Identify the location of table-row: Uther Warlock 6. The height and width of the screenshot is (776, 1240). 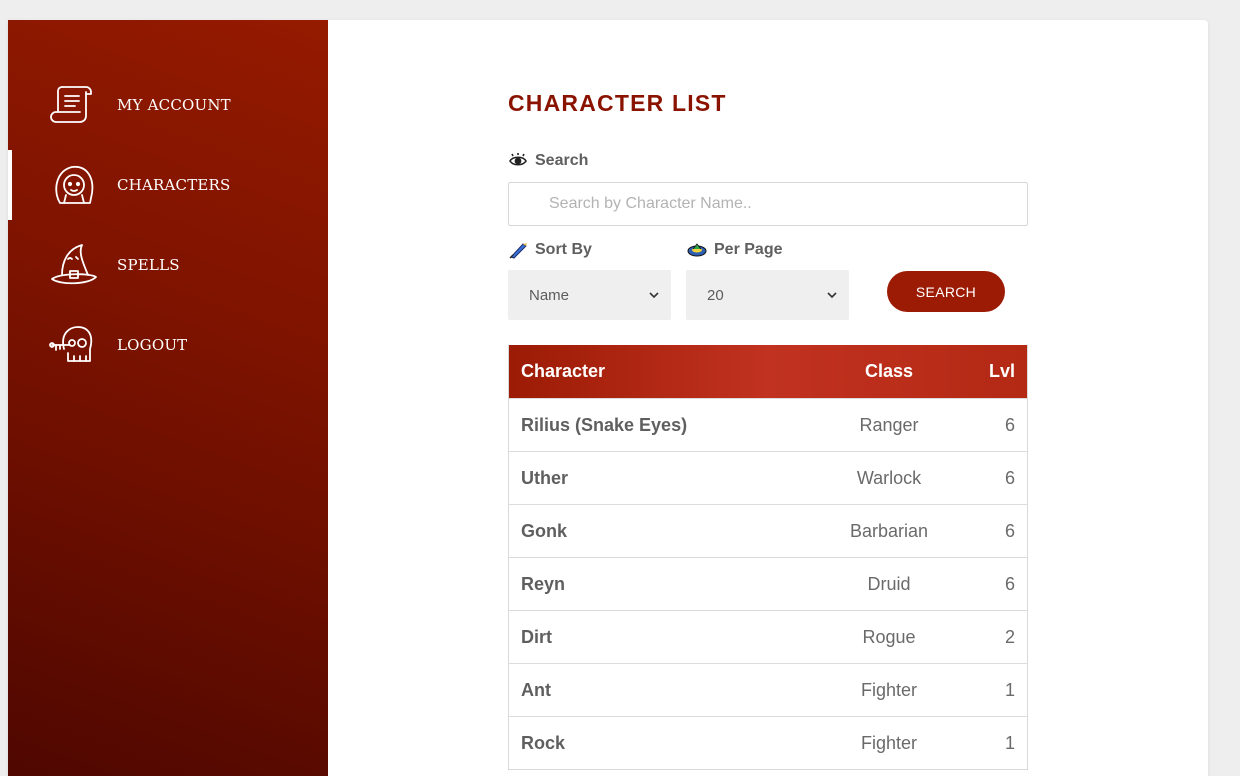
(768, 477).